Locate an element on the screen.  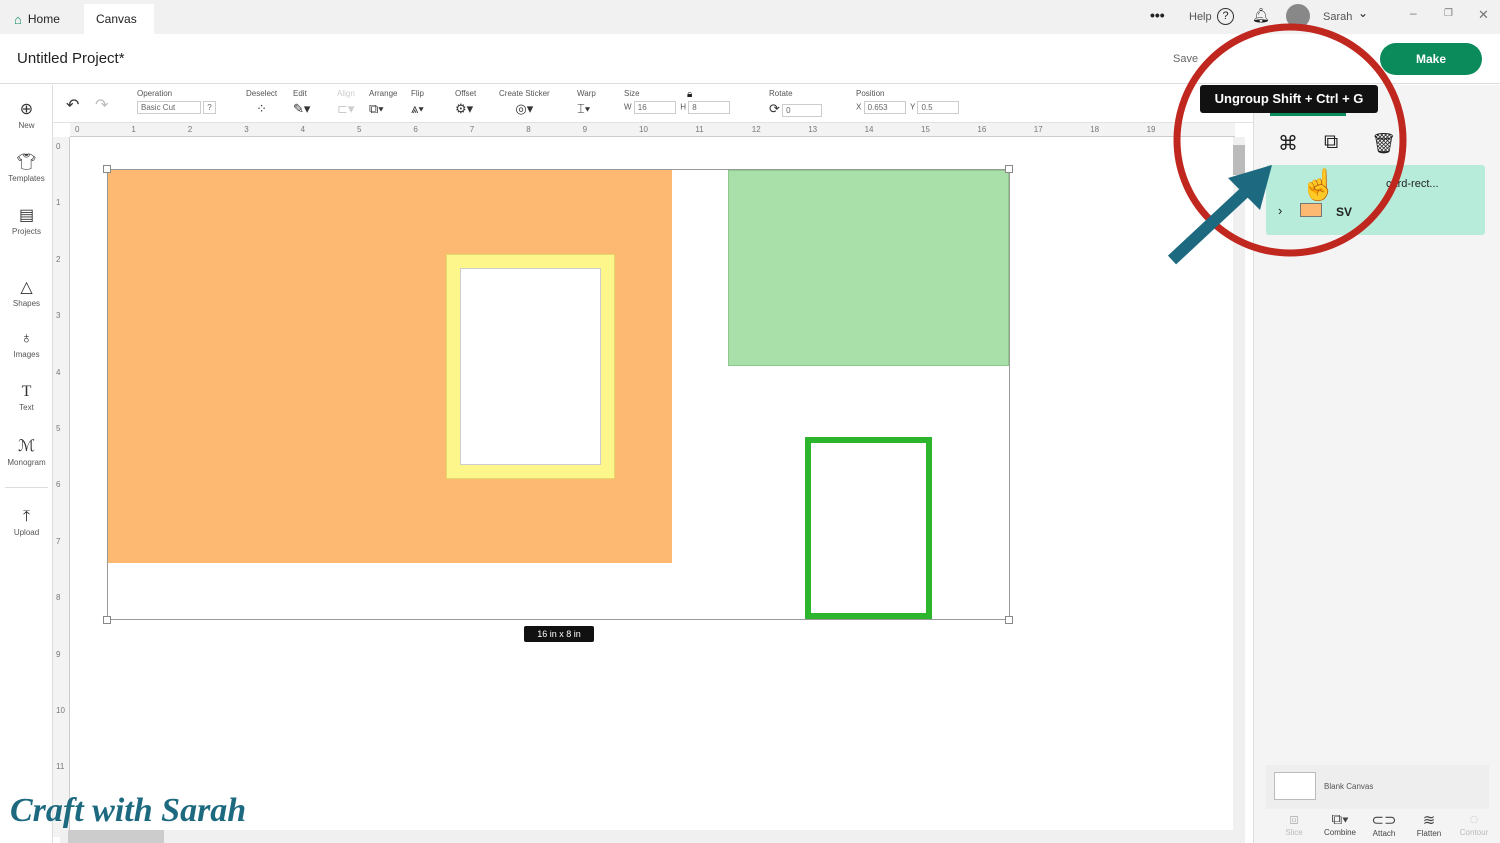
combine-icon: ⧉▾ is located at coordinates (1340, 819).